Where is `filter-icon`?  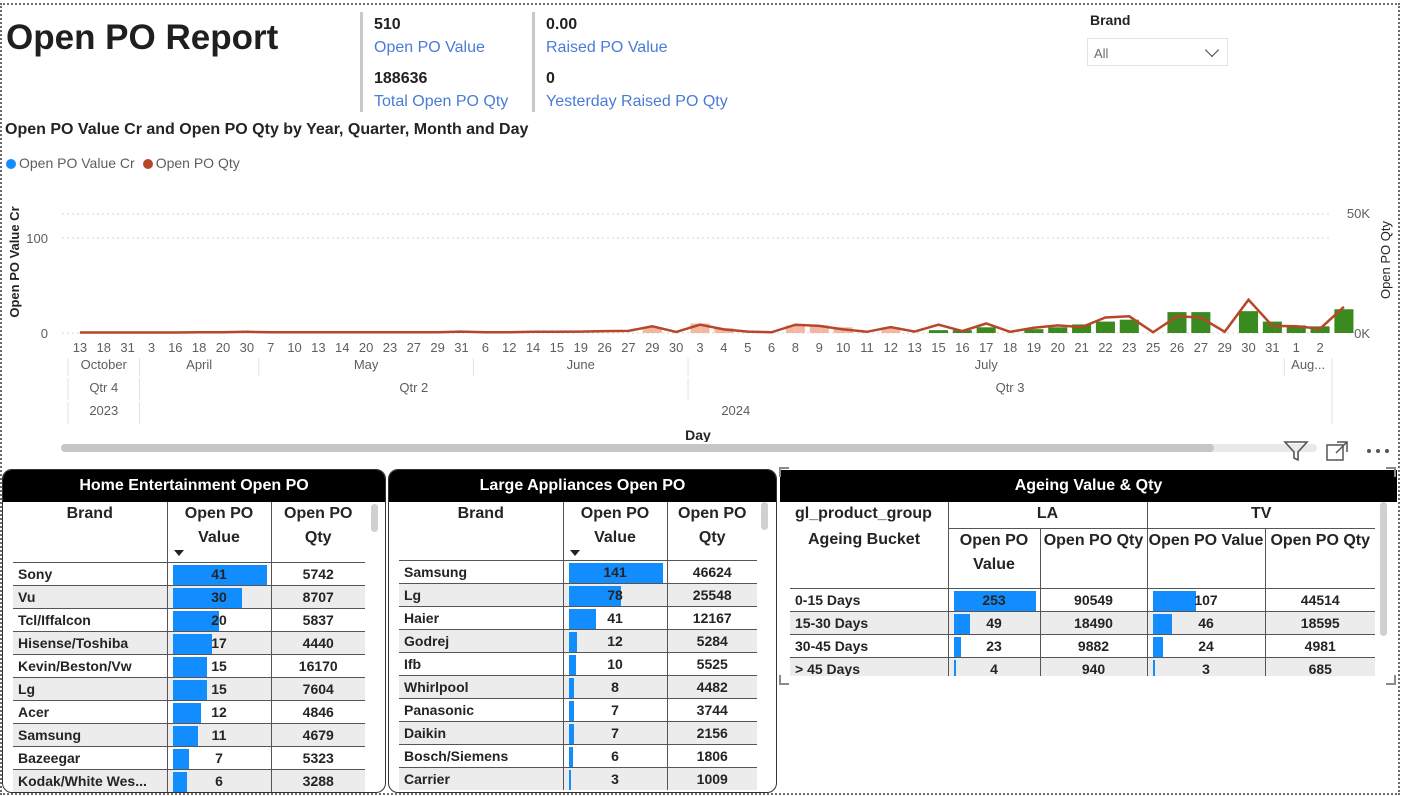 filter-icon is located at coordinates (1296, 451).